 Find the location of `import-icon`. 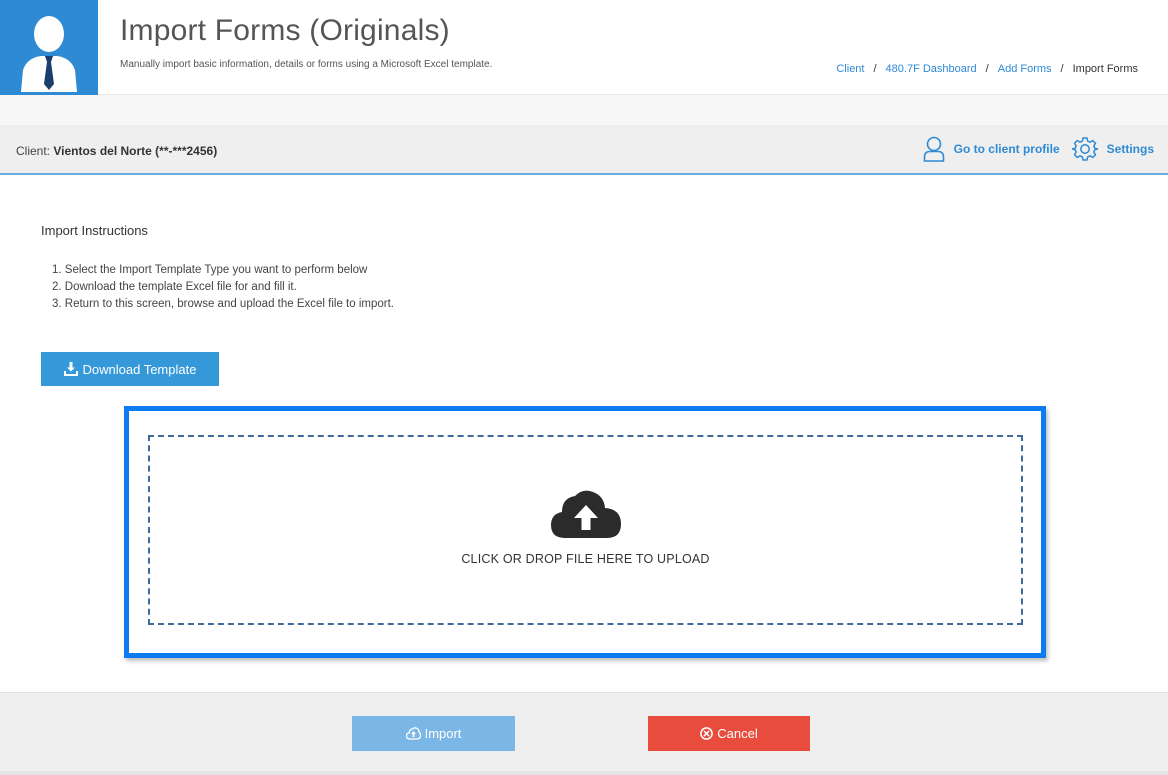

import-icon is located at coordinates (413, 733).